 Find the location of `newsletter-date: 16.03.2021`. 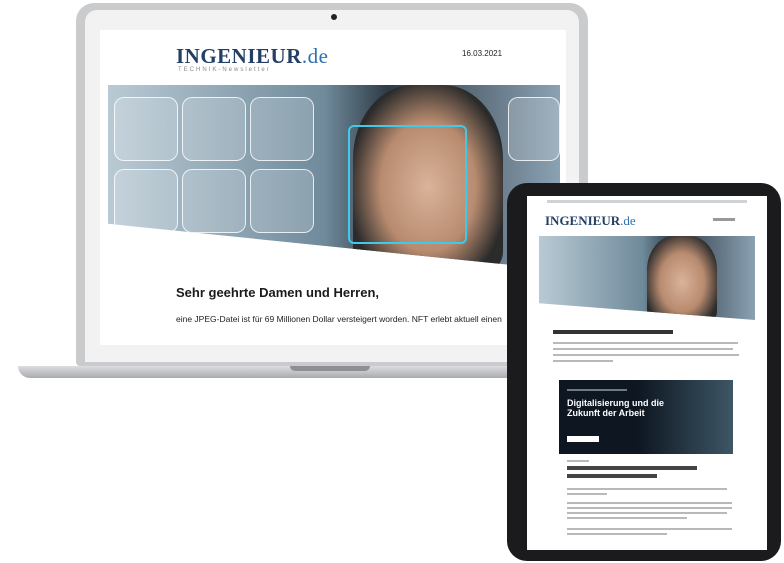

newsletter-date: 16.03.2021 is located at coordinates (482, 53).